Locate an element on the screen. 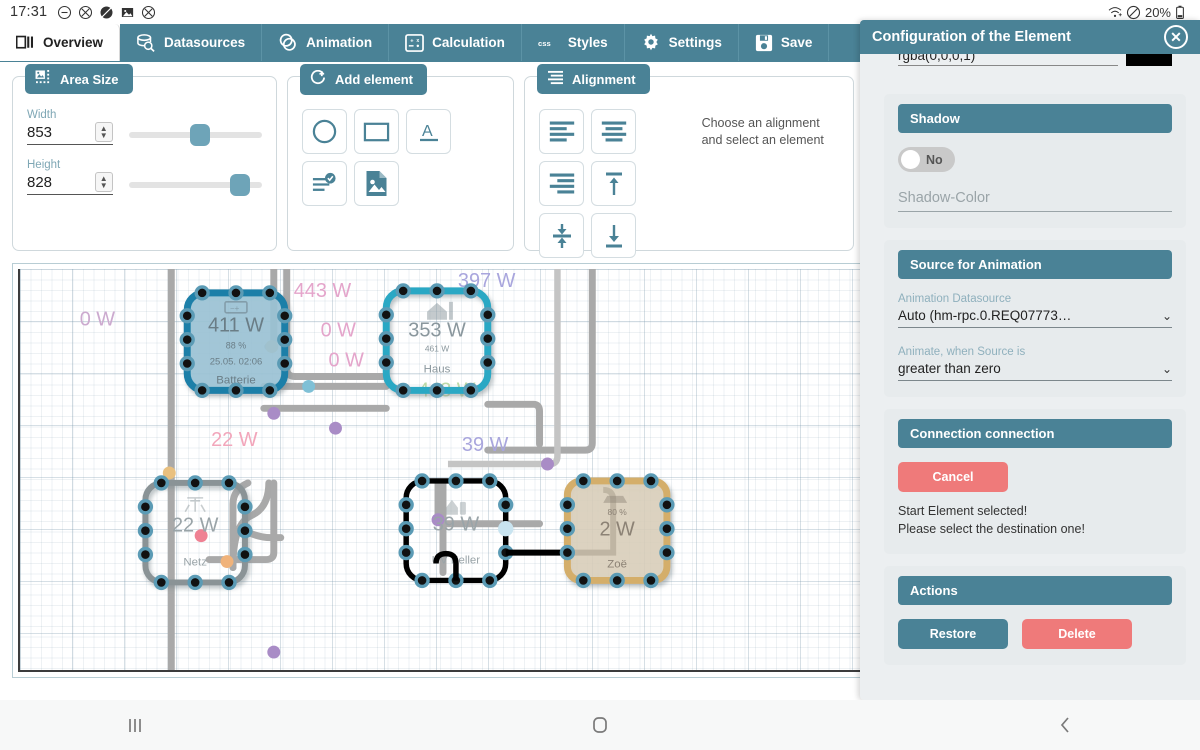  align-right-icon is located at coordinates (561, 183).